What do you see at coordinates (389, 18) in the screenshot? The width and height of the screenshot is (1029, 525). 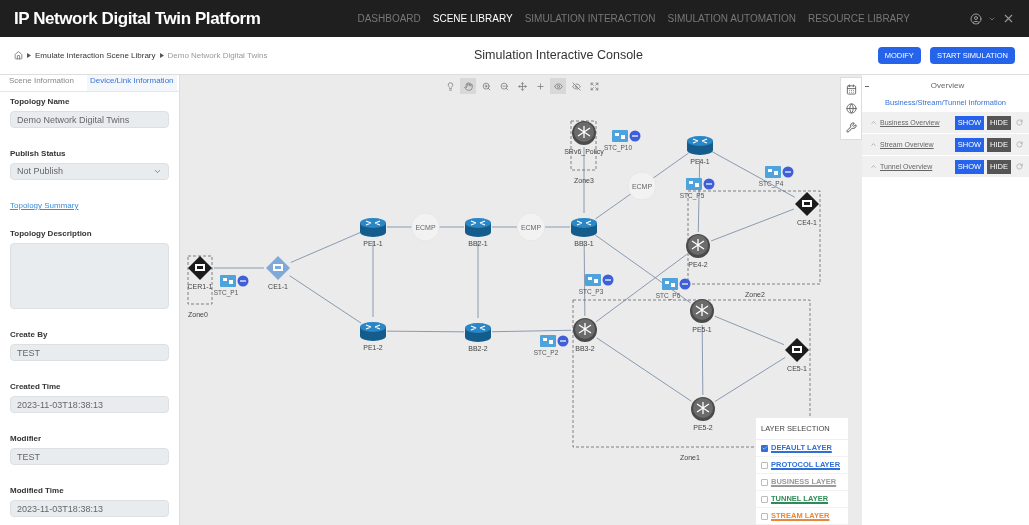 I see `nav-tab: DASHBOARD` at bounding box center [389, 18].